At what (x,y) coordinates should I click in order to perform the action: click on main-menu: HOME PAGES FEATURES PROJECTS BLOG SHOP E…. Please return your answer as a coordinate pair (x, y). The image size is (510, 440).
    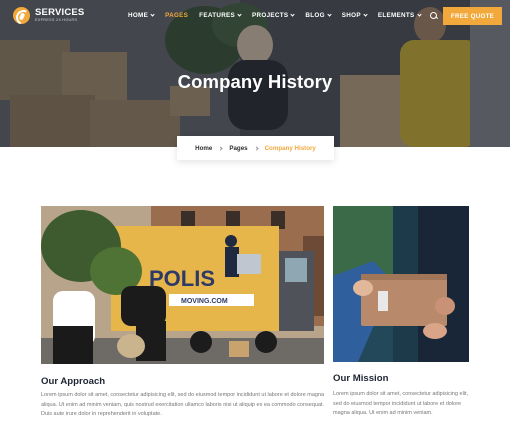
    Looking at the image, I should click on (280, 15).